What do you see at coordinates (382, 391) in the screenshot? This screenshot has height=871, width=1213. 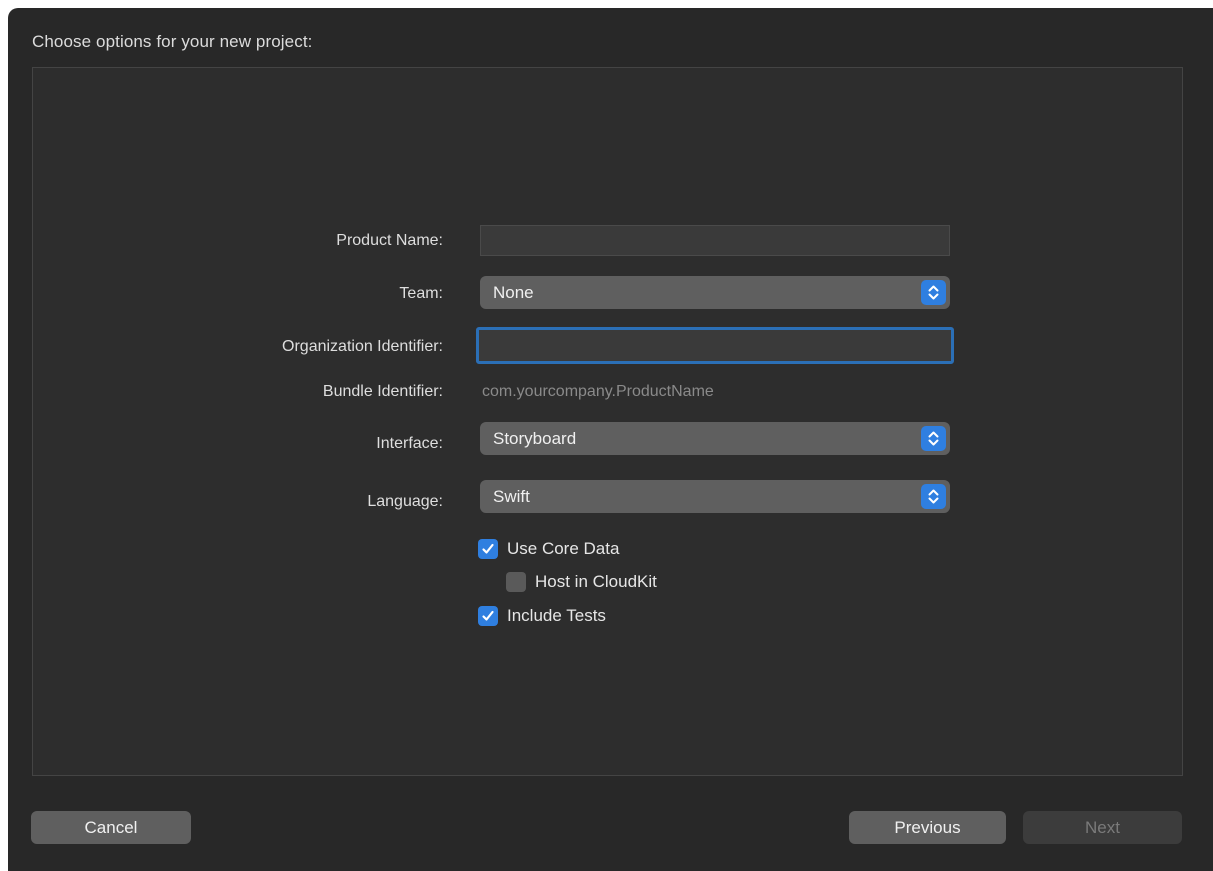 I see `bundle-identifier-label: Bundle Identifier:` at bounding box center [382, 391].